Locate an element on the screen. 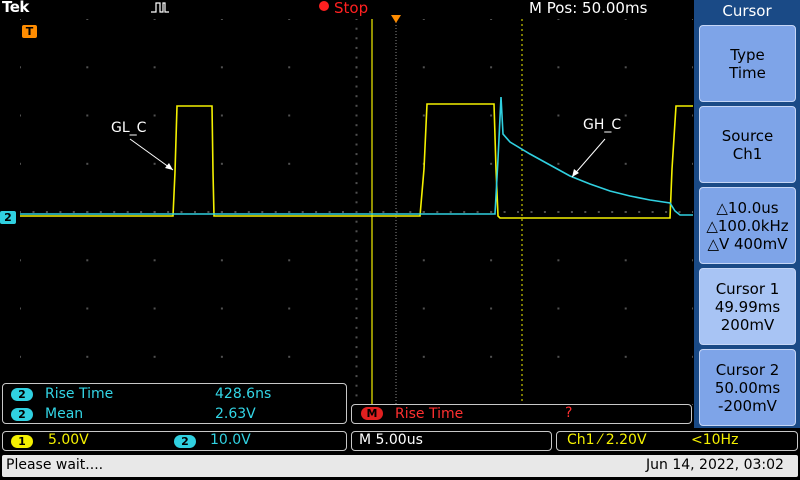  cursor-1-button: Cursor 1 49.99ms 200mV is located at coordinates (747, 306).